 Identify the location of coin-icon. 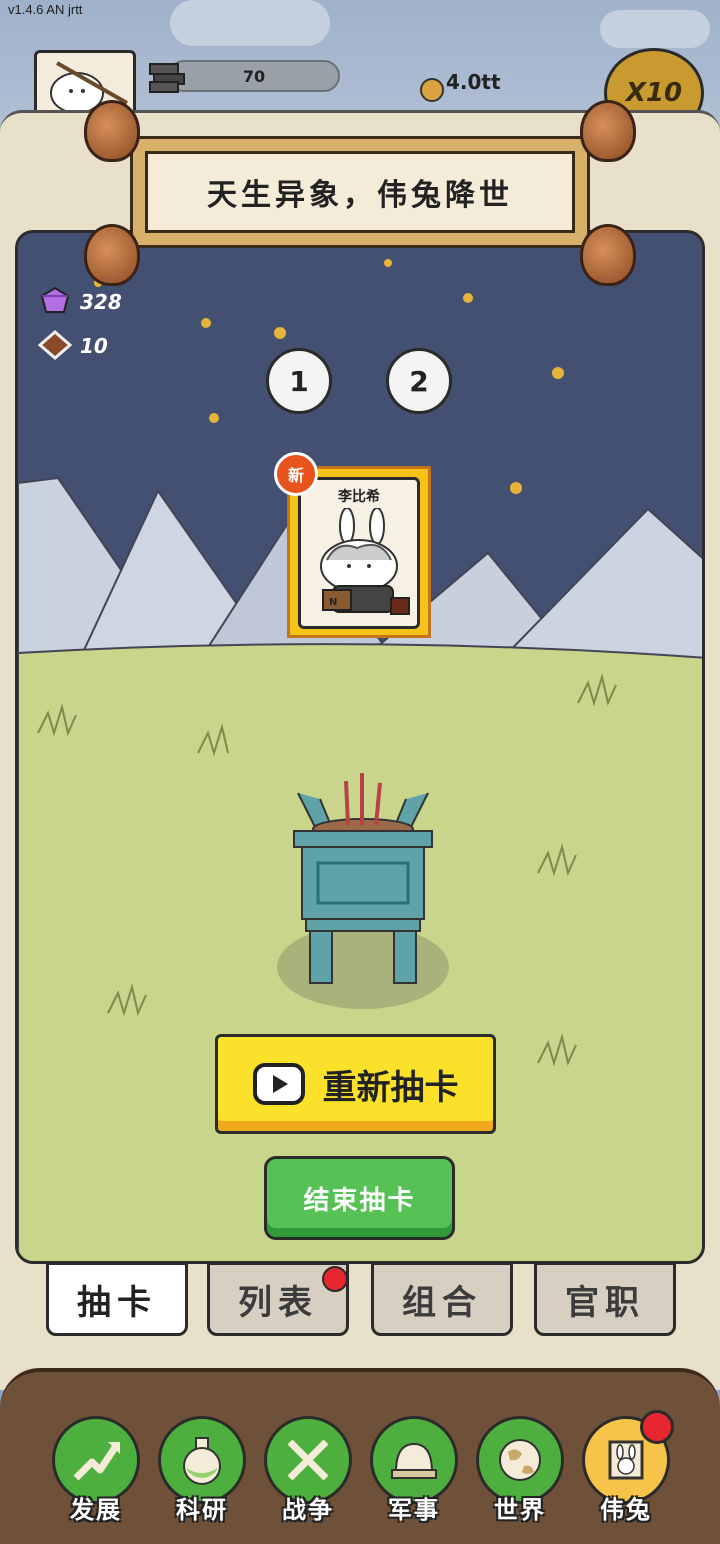
(432, 90).